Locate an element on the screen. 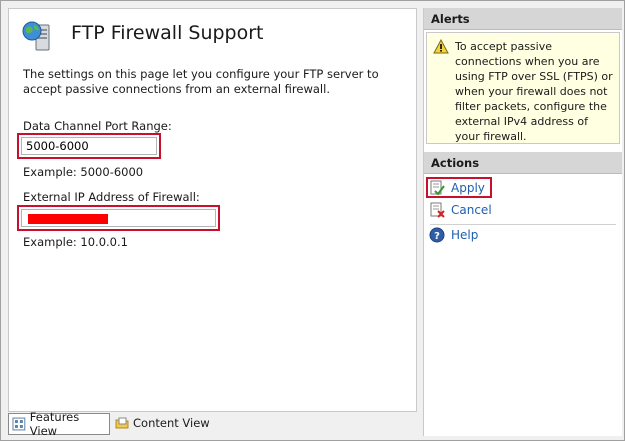 This screenshot has width=625, height=441. apply-icon is located at coordinates (437, 188).